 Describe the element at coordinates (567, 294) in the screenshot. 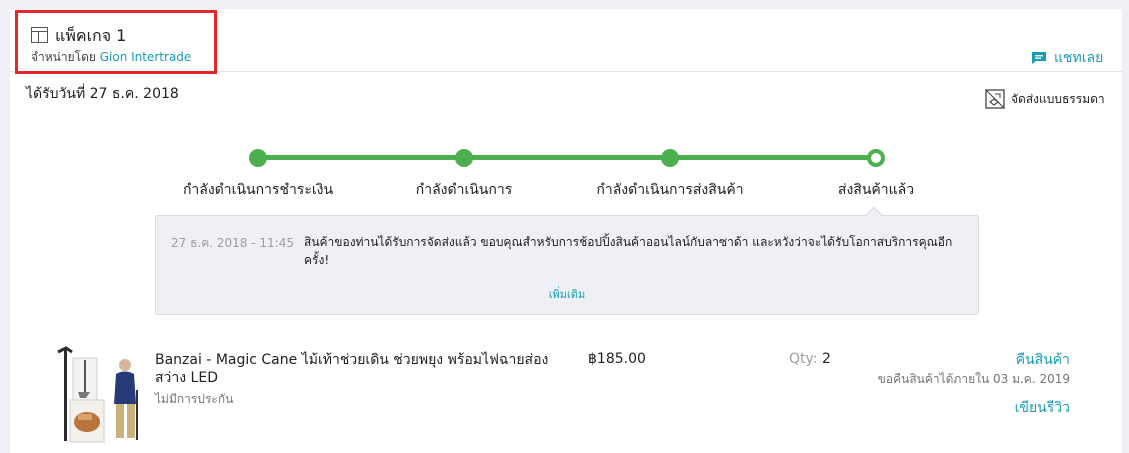

I see `more-link: เพิ่มเติม` at that location.